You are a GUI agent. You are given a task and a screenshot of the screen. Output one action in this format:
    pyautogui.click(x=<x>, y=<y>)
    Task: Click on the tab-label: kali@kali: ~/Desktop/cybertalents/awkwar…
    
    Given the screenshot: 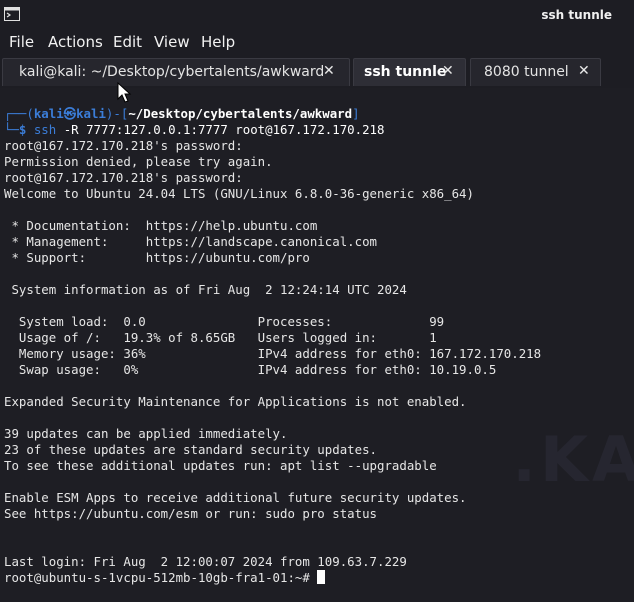 What is the action you would take?
    pyautogui.click(x=172, y=72)
    